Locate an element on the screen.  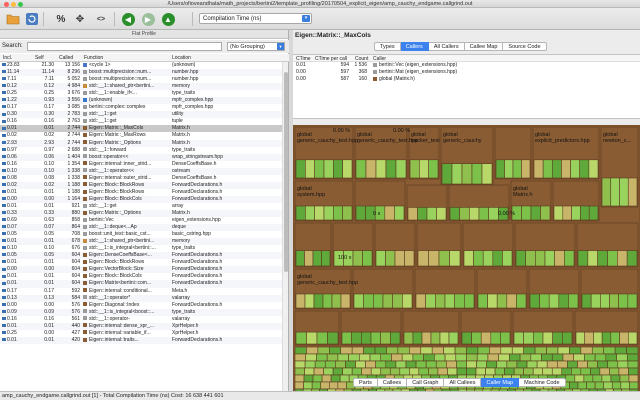
column-header-ctime-per-call: CTime per call is located at coordinates (331, 59).